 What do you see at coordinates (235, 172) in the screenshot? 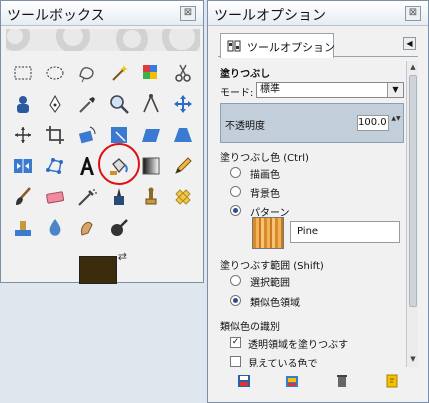
I see `fill-fg-radio` at bounding box center [235, 172].